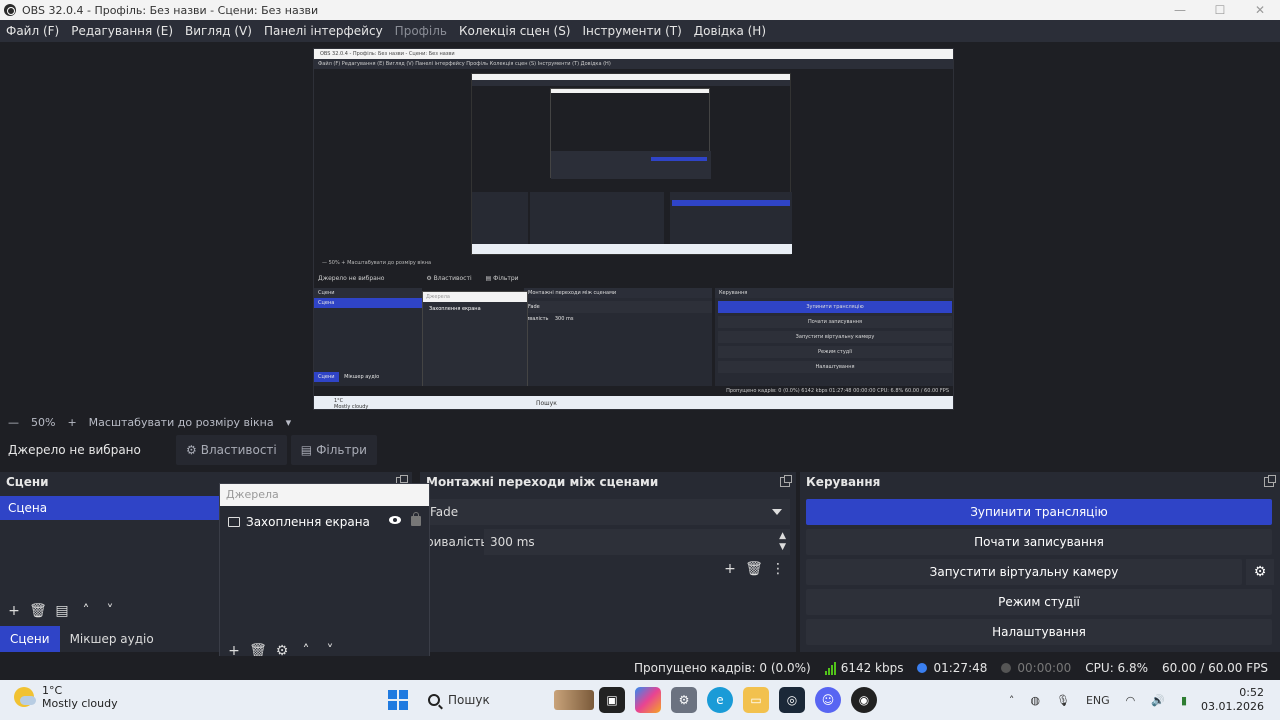 The image size is (1280, 720). What do you see at coordinates (1024, 572) in the screenshot?
I see `start-virtual-camera-button: Запустити віртуальну камеру` at bounding box center [1024, 572].